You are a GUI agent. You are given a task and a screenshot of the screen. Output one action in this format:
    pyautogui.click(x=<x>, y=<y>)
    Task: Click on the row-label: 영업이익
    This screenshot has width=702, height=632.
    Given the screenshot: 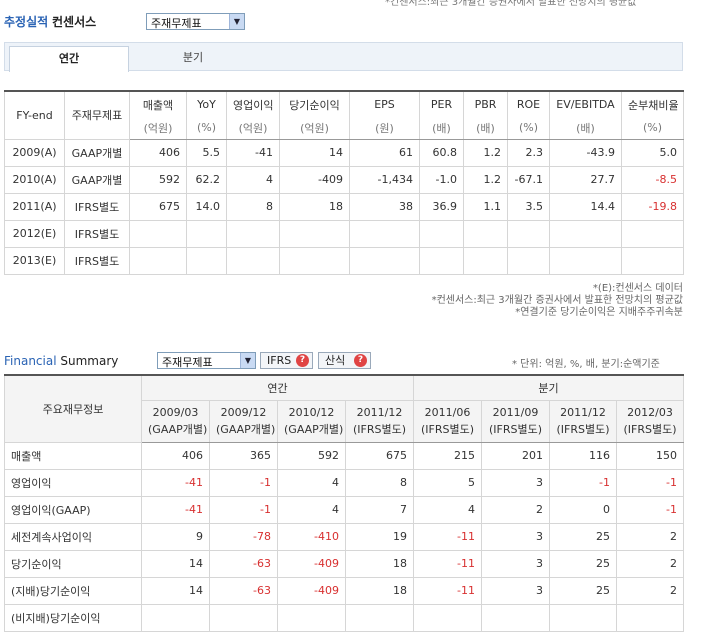 What is the action you would take?
    pyautogui.click(x=73, y=482)
    